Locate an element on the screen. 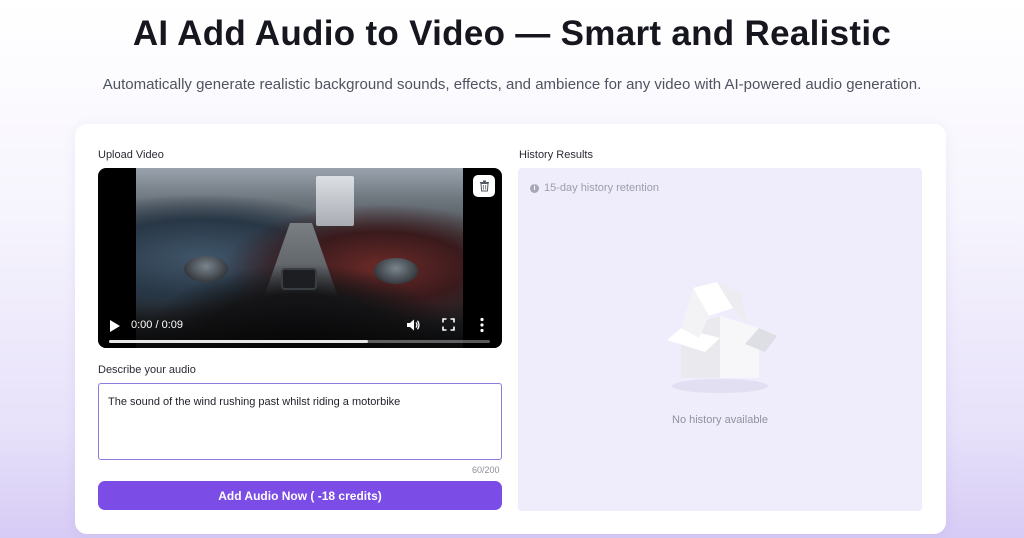  more-vertical-icon is located at coordinates (482, 325).